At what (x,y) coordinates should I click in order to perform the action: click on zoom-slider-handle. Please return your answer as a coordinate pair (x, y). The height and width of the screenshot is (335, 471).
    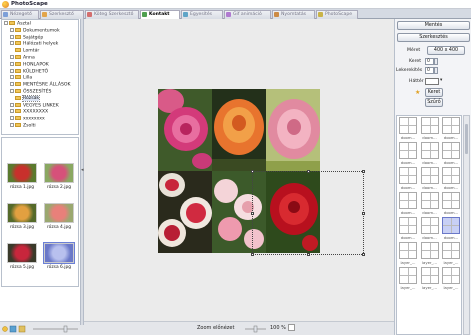
    Looking at the image, I should click on (255, 329).